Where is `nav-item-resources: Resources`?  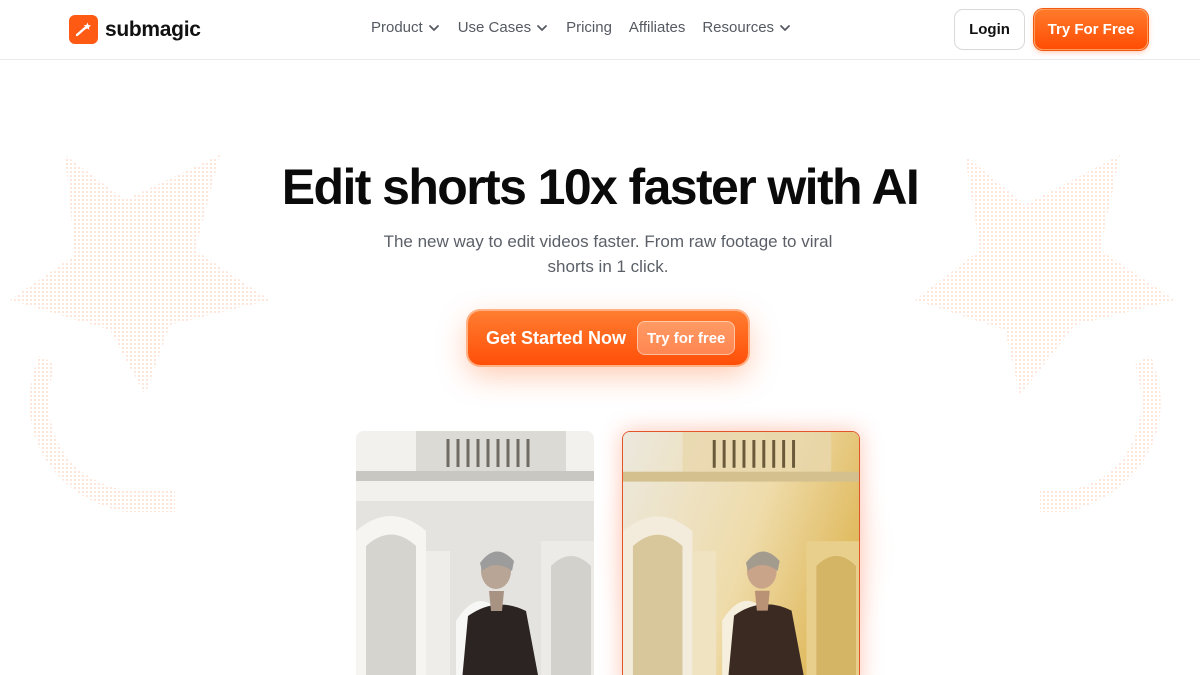
nav-item-resources: Resources is located at coordinates (747, 27).